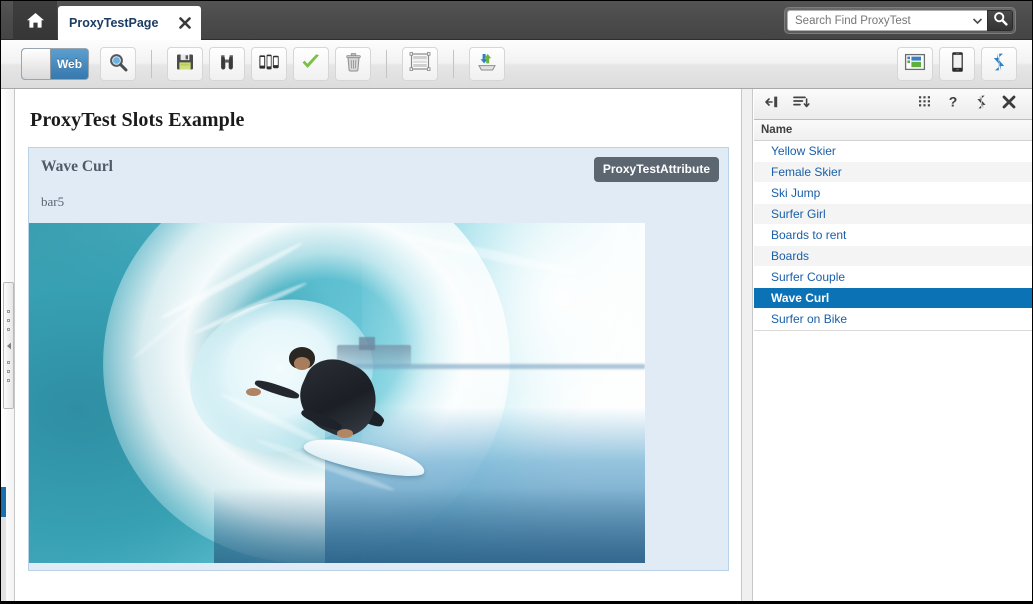  I want to click on desktop-preview-button, so click(915, 64).